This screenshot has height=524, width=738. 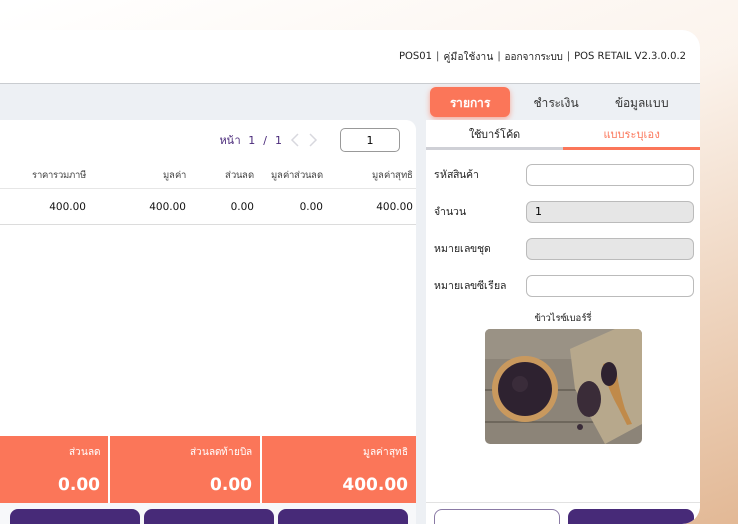 What do you see at coordinates (221, 452) in the screenshot?
I see `summary-label: ส่วนลดท้ายบิล` at bounding box center [221, 452].